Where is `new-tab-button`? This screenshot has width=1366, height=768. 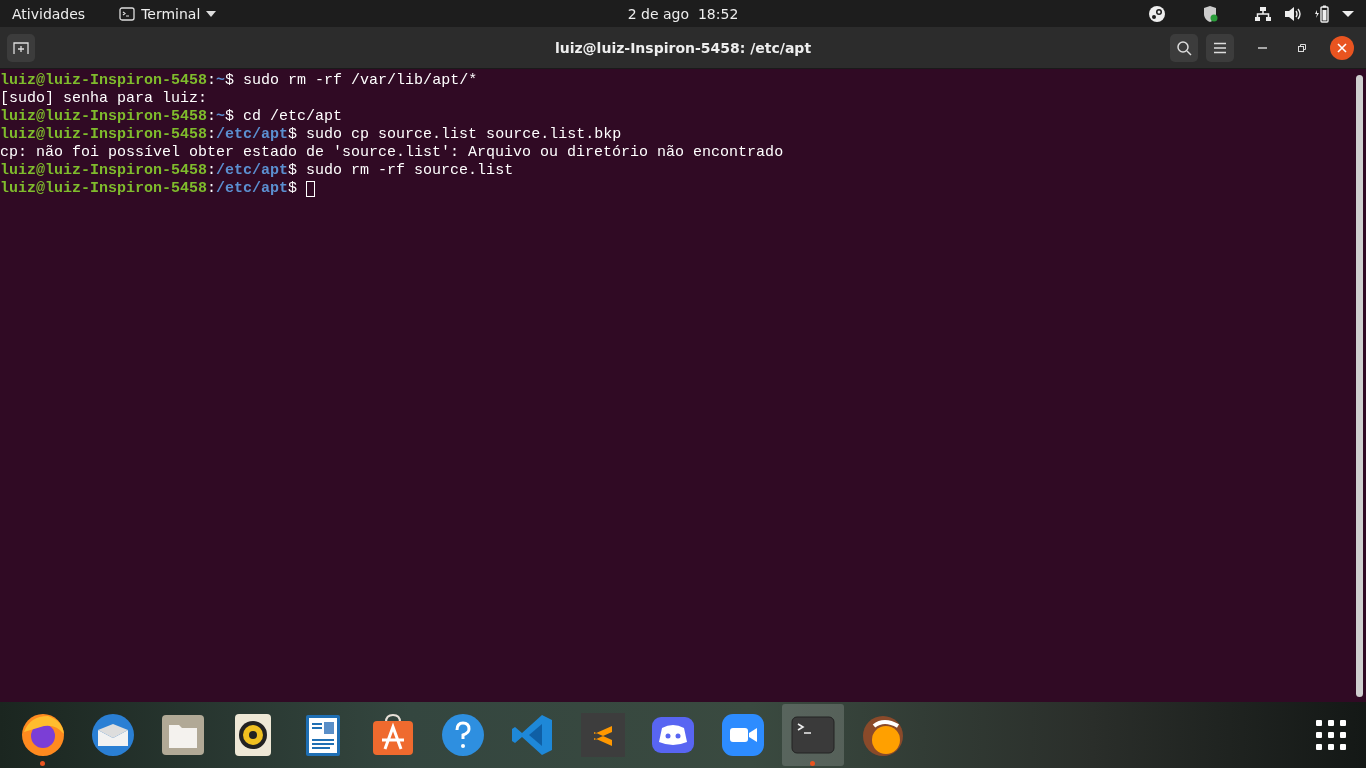
new-tab-button is located at coordinates (21, 47).